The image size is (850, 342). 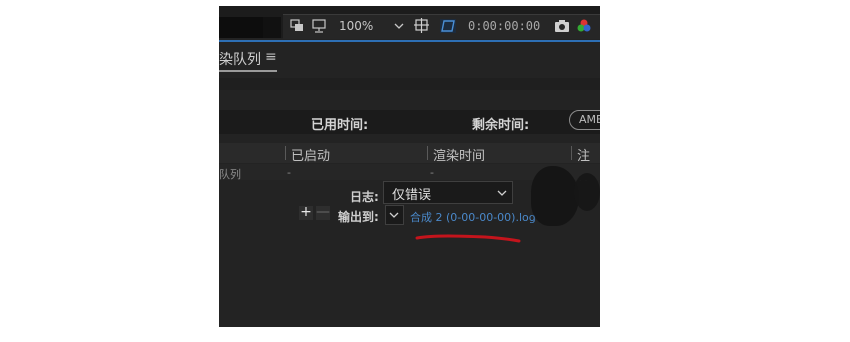 I want to click on log-dropdown: 仅错误, so click(x=448, y=192).